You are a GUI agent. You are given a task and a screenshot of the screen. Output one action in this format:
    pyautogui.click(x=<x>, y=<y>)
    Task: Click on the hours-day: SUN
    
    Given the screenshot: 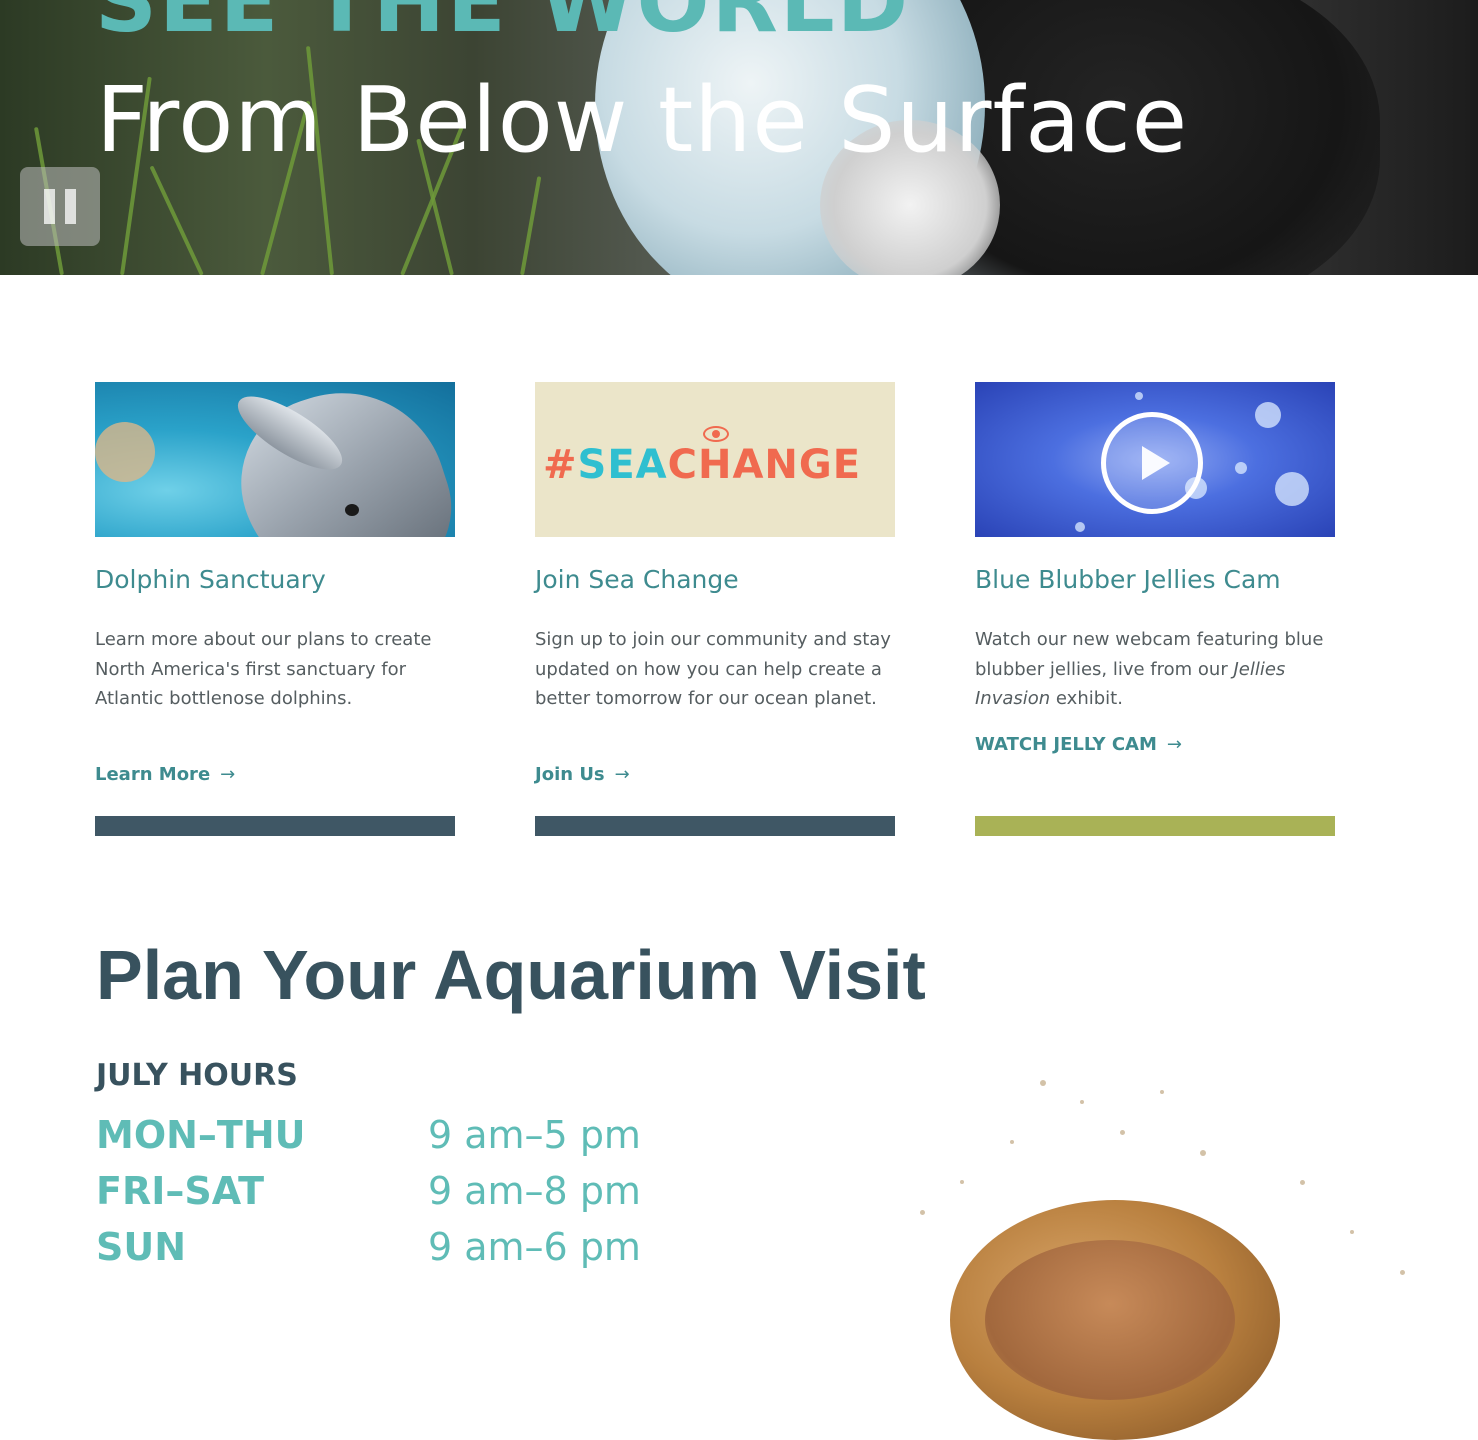 What is the action you would take?
    pyautogui.click(x=141, y=1247)
    